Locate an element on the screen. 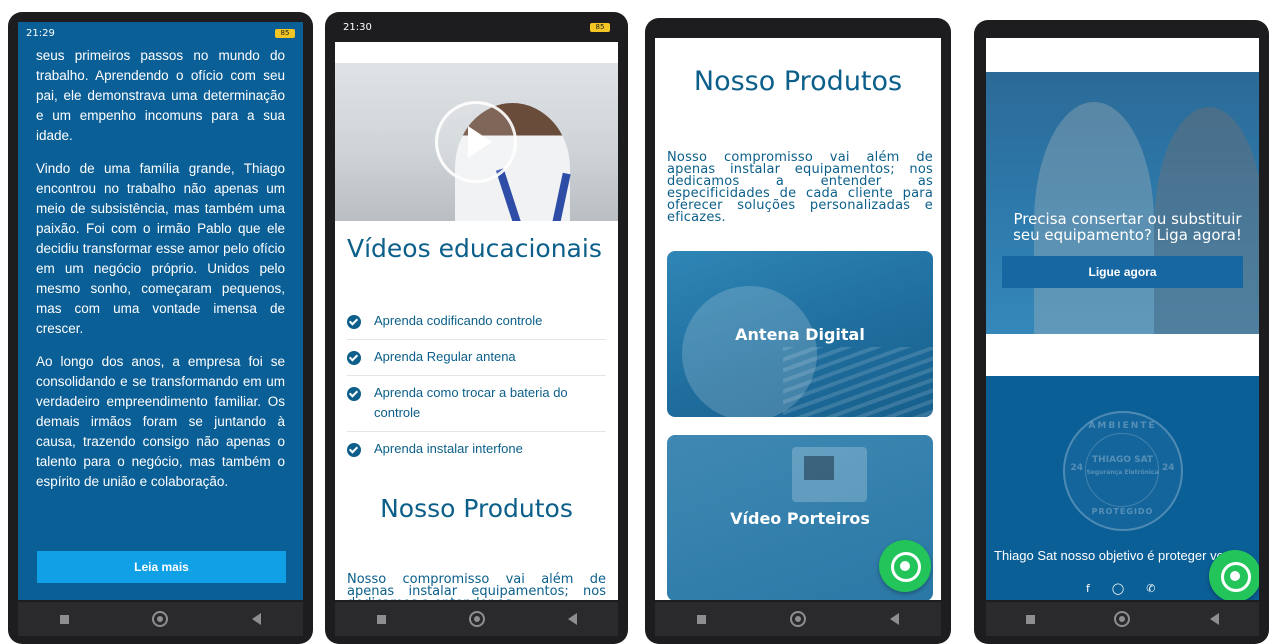  status-bar: 21:30 85 is located at coordinates (476, 32).